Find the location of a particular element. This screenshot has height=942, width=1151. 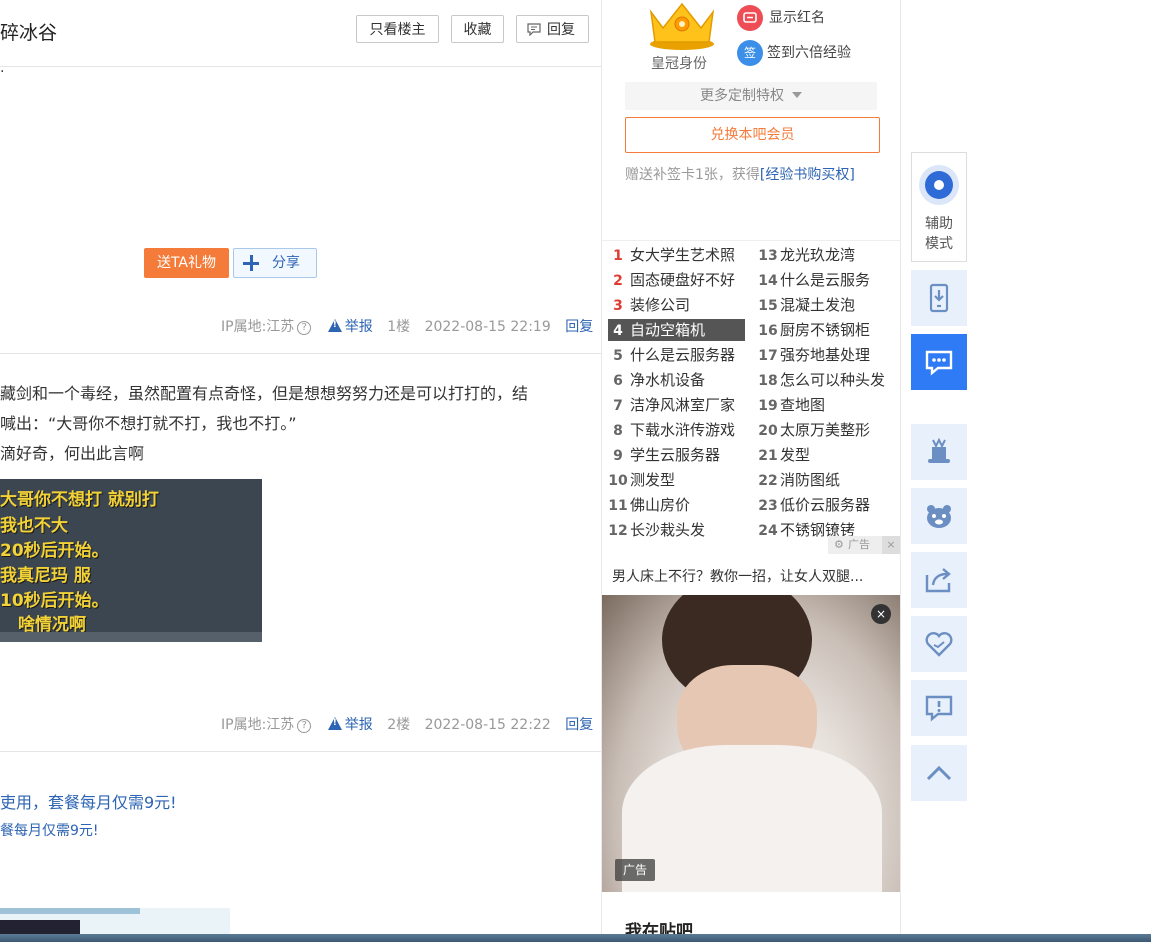

hot-search-item: 13 龙光玖龙湾 is located at coordinates (828, 255).